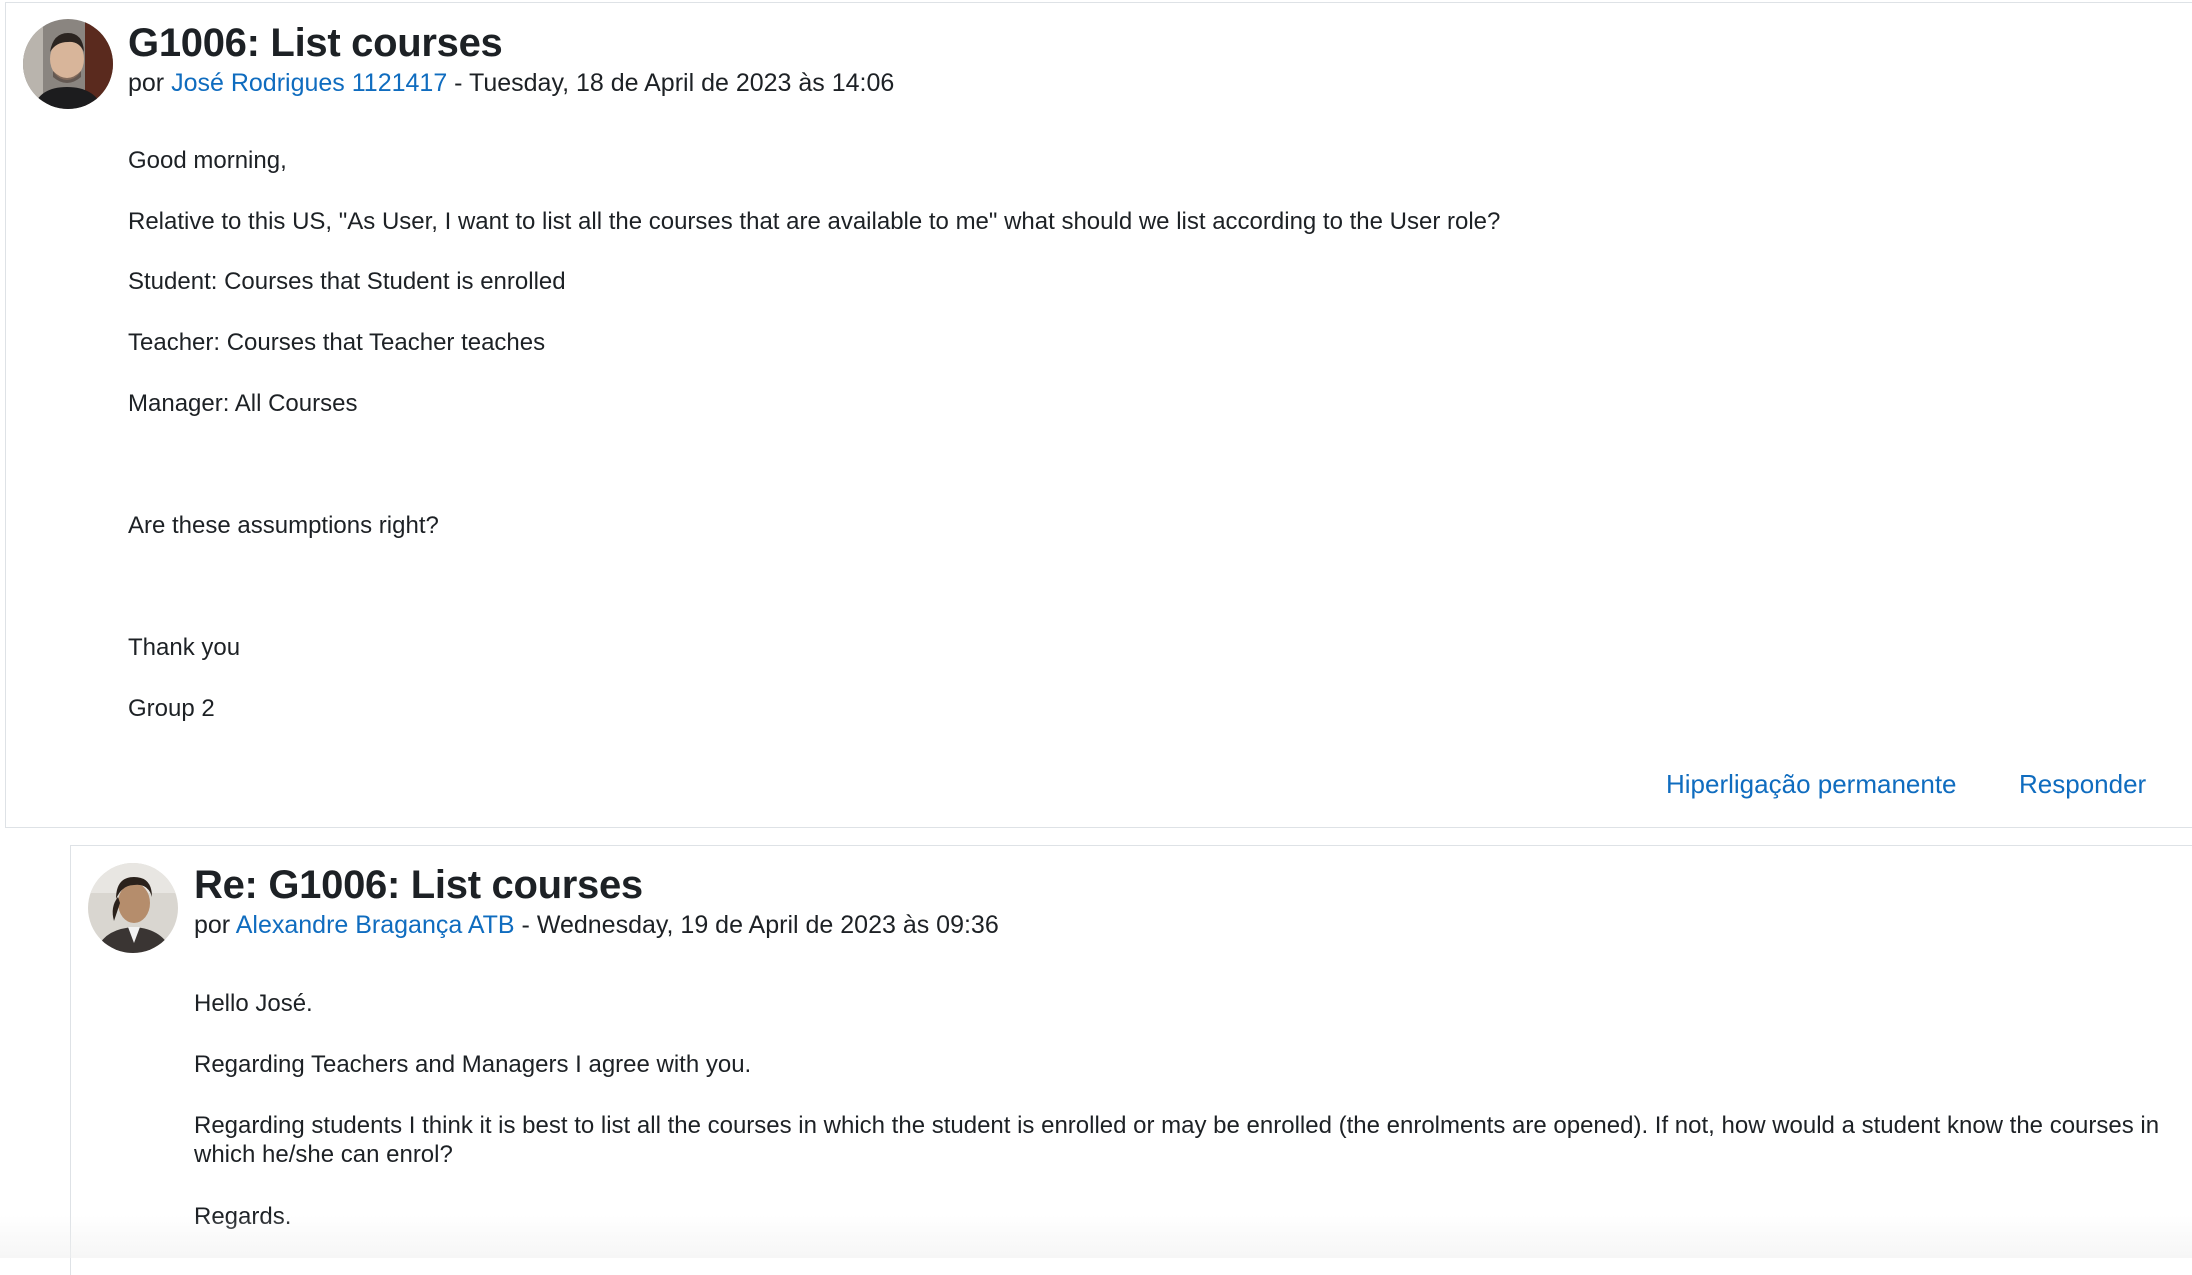  What do you see at coordinates (253, 1003) in the screenshot?
I see `post-paragraph: Hello José.` at bounding box center [253, 1003].